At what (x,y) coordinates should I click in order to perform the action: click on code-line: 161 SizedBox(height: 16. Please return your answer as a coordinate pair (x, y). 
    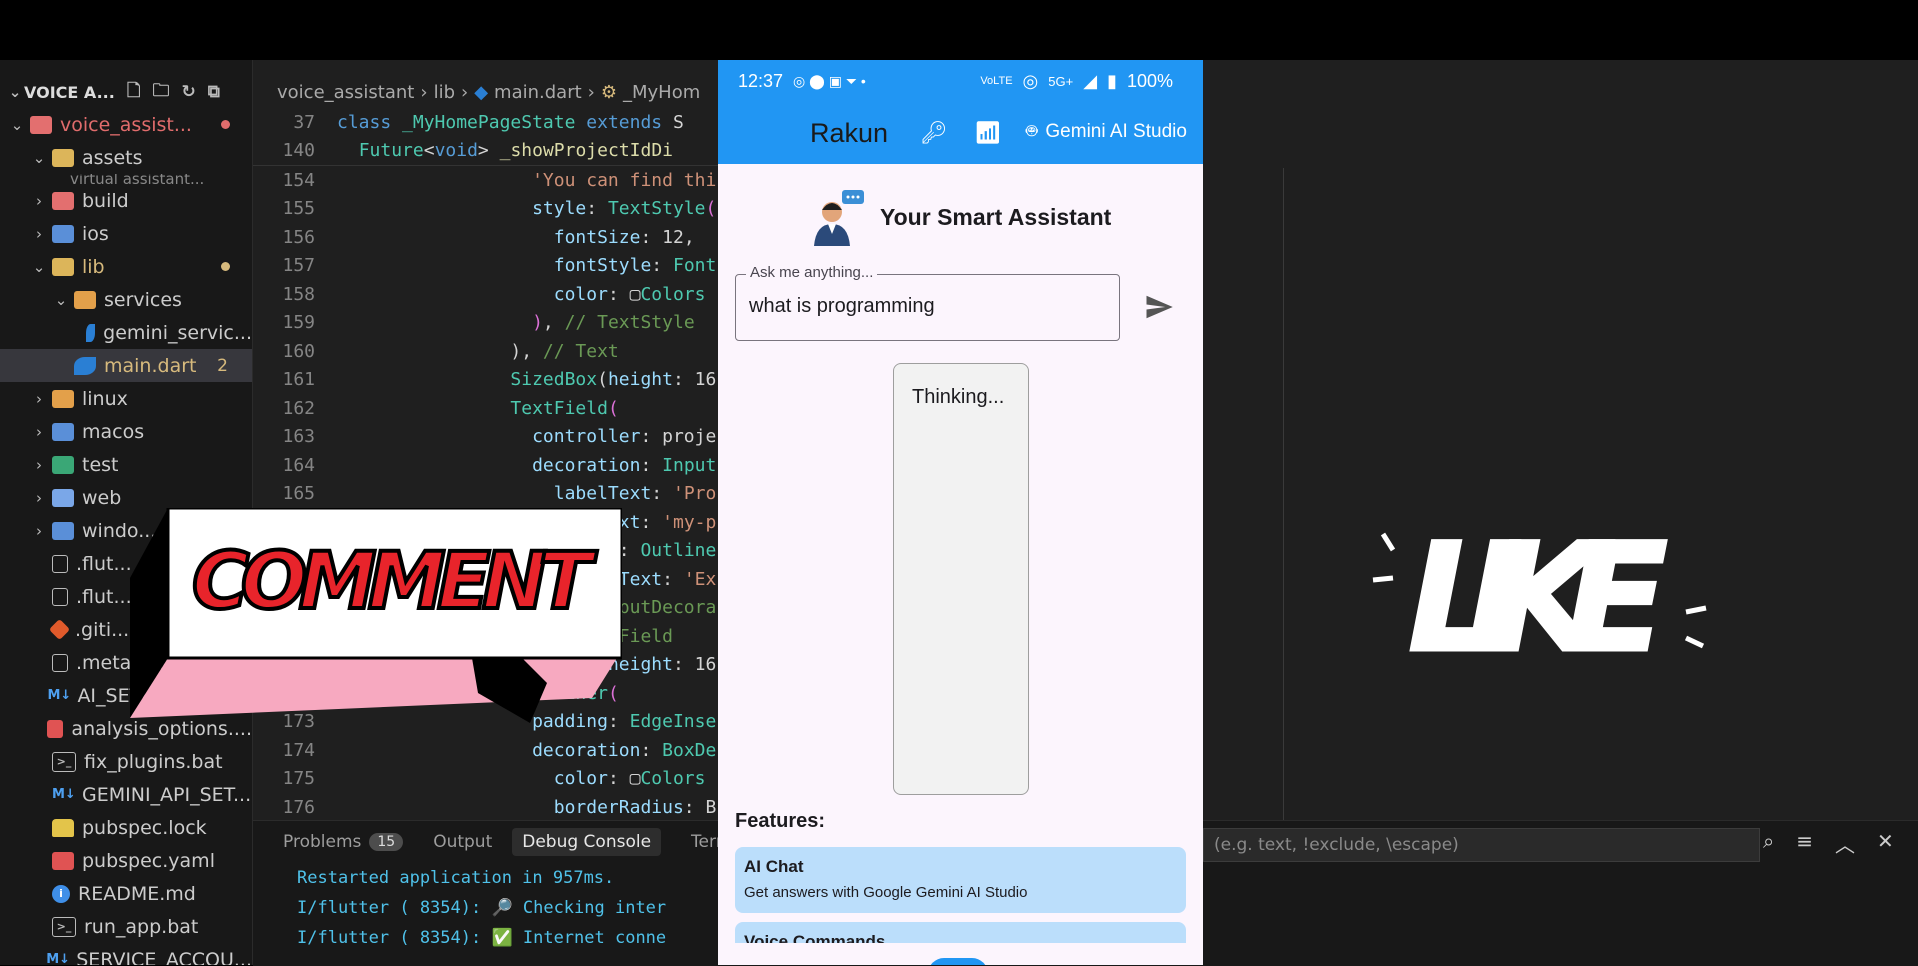
    Looking at the image, I should click on (485, 380).